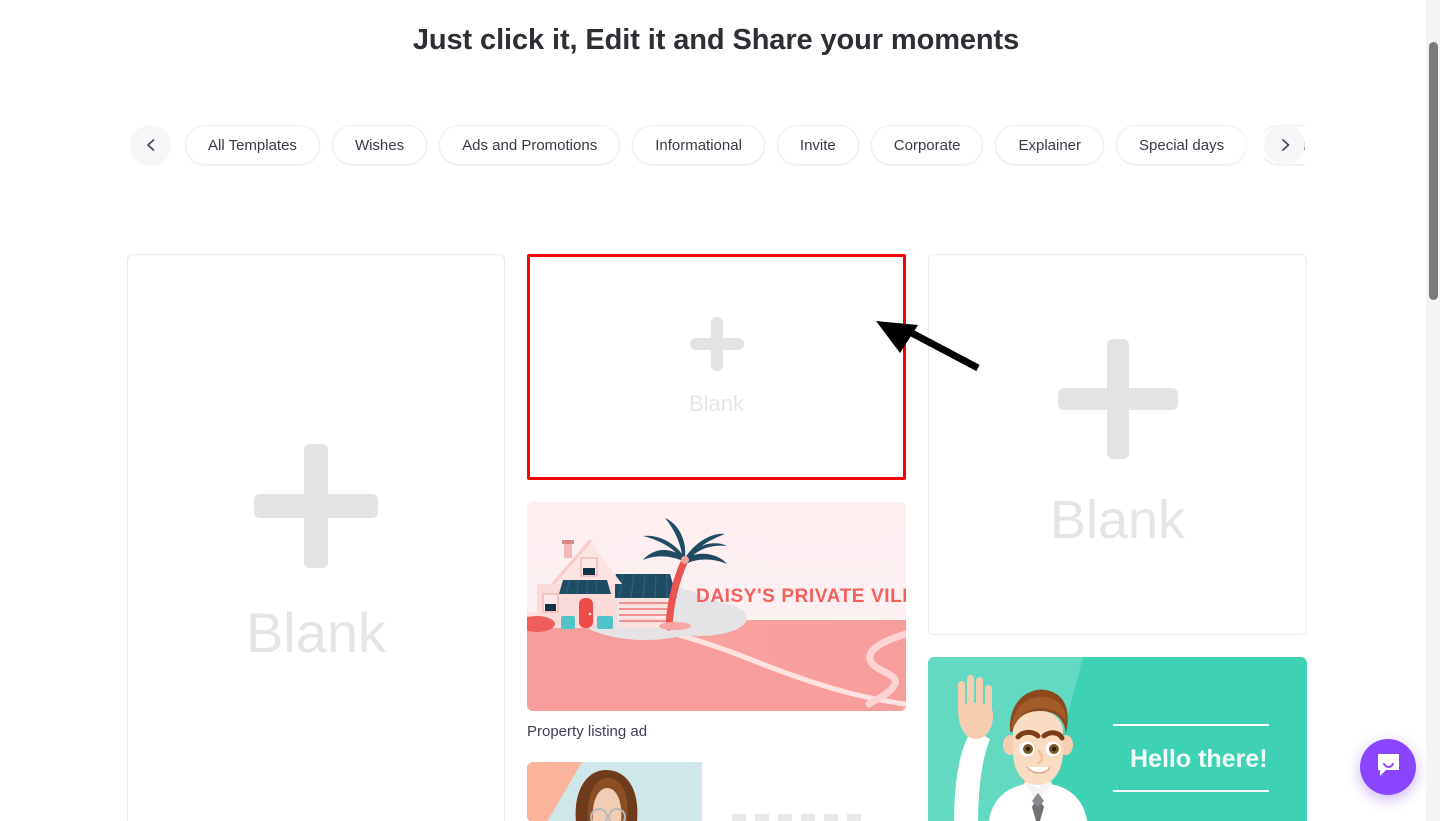 Image resolution: width=1440 pixels, height=821 pixels. Describe the element at coordinates (1199, 759) in the screenshot. I see `thumbnail-hello-text: Hello there!` at that location.